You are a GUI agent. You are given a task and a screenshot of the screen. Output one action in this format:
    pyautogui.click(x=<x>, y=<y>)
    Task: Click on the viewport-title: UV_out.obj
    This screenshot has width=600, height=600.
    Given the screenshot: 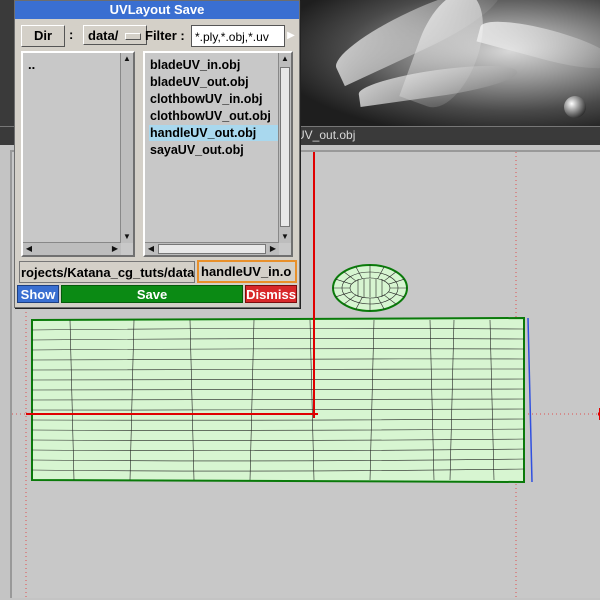 What is the action you would take?
    pyautogui.click(x=326, y=135)
    